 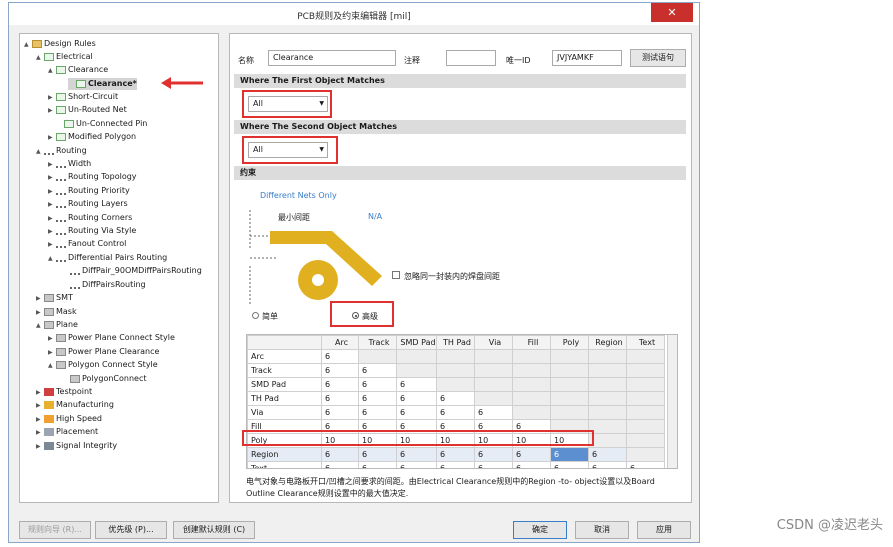 I want to click on name-input: Clearance, so click(x=332, y=58).